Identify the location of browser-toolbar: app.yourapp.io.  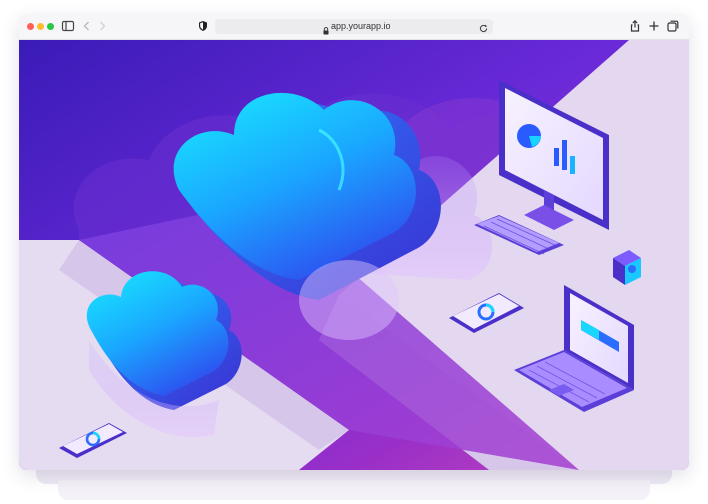
(354, 27).